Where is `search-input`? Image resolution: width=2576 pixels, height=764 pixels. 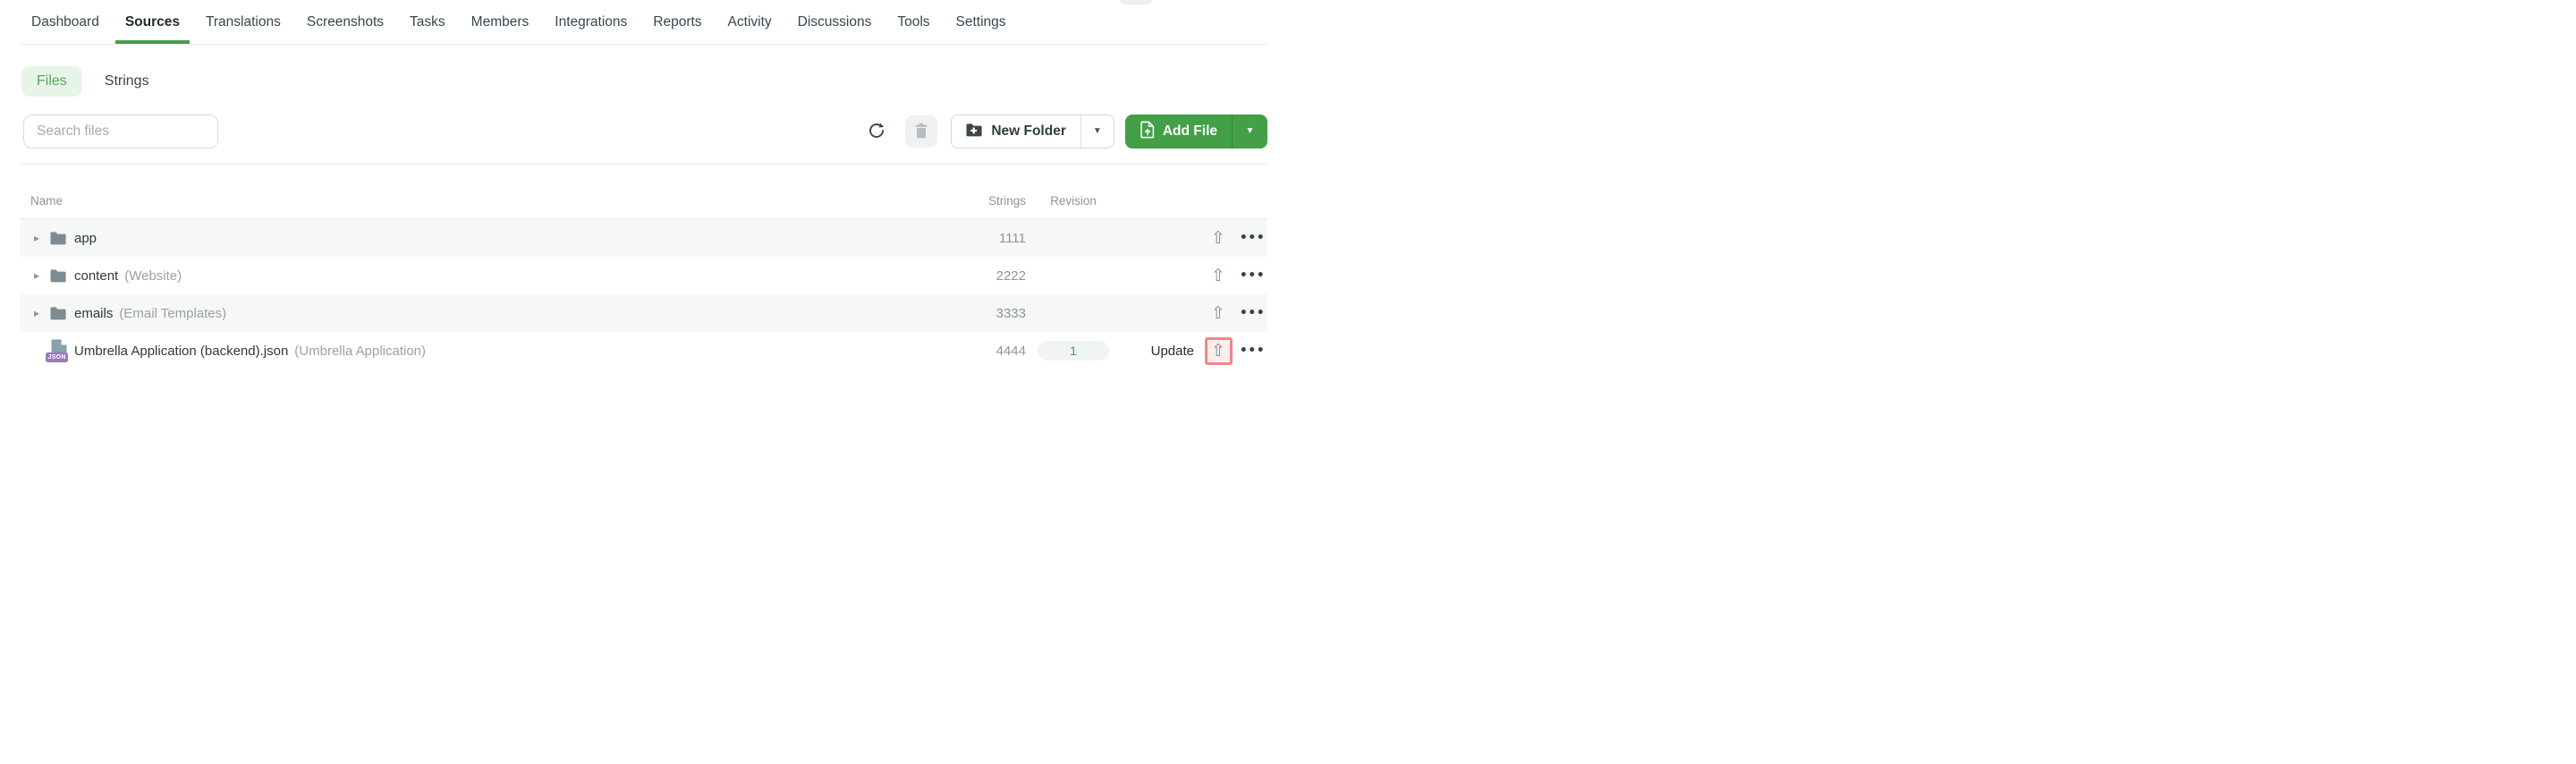 search-input is located at coordinates (120, 132).